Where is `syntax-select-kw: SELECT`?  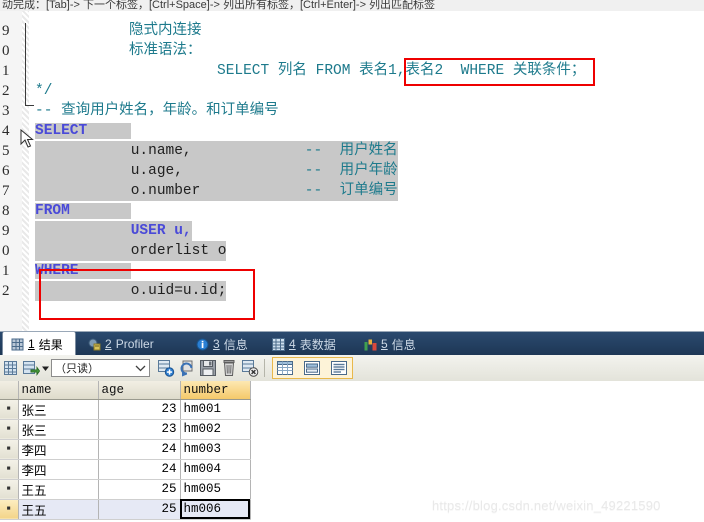 syntax-select-kw: SELECT is located at coordinates (243, 71).